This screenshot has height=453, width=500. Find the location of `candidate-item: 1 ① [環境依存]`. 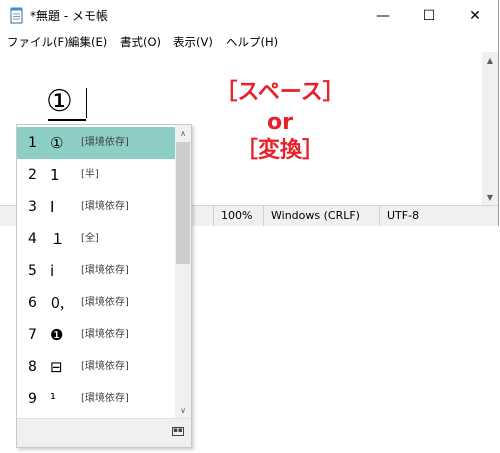

candidate-item: 1 ① [環境依存] is located at coordinates (96, 143).